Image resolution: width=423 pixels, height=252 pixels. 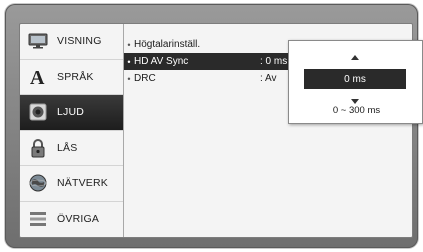 I want to click on language-icon: A, so click(x=38, y=77).